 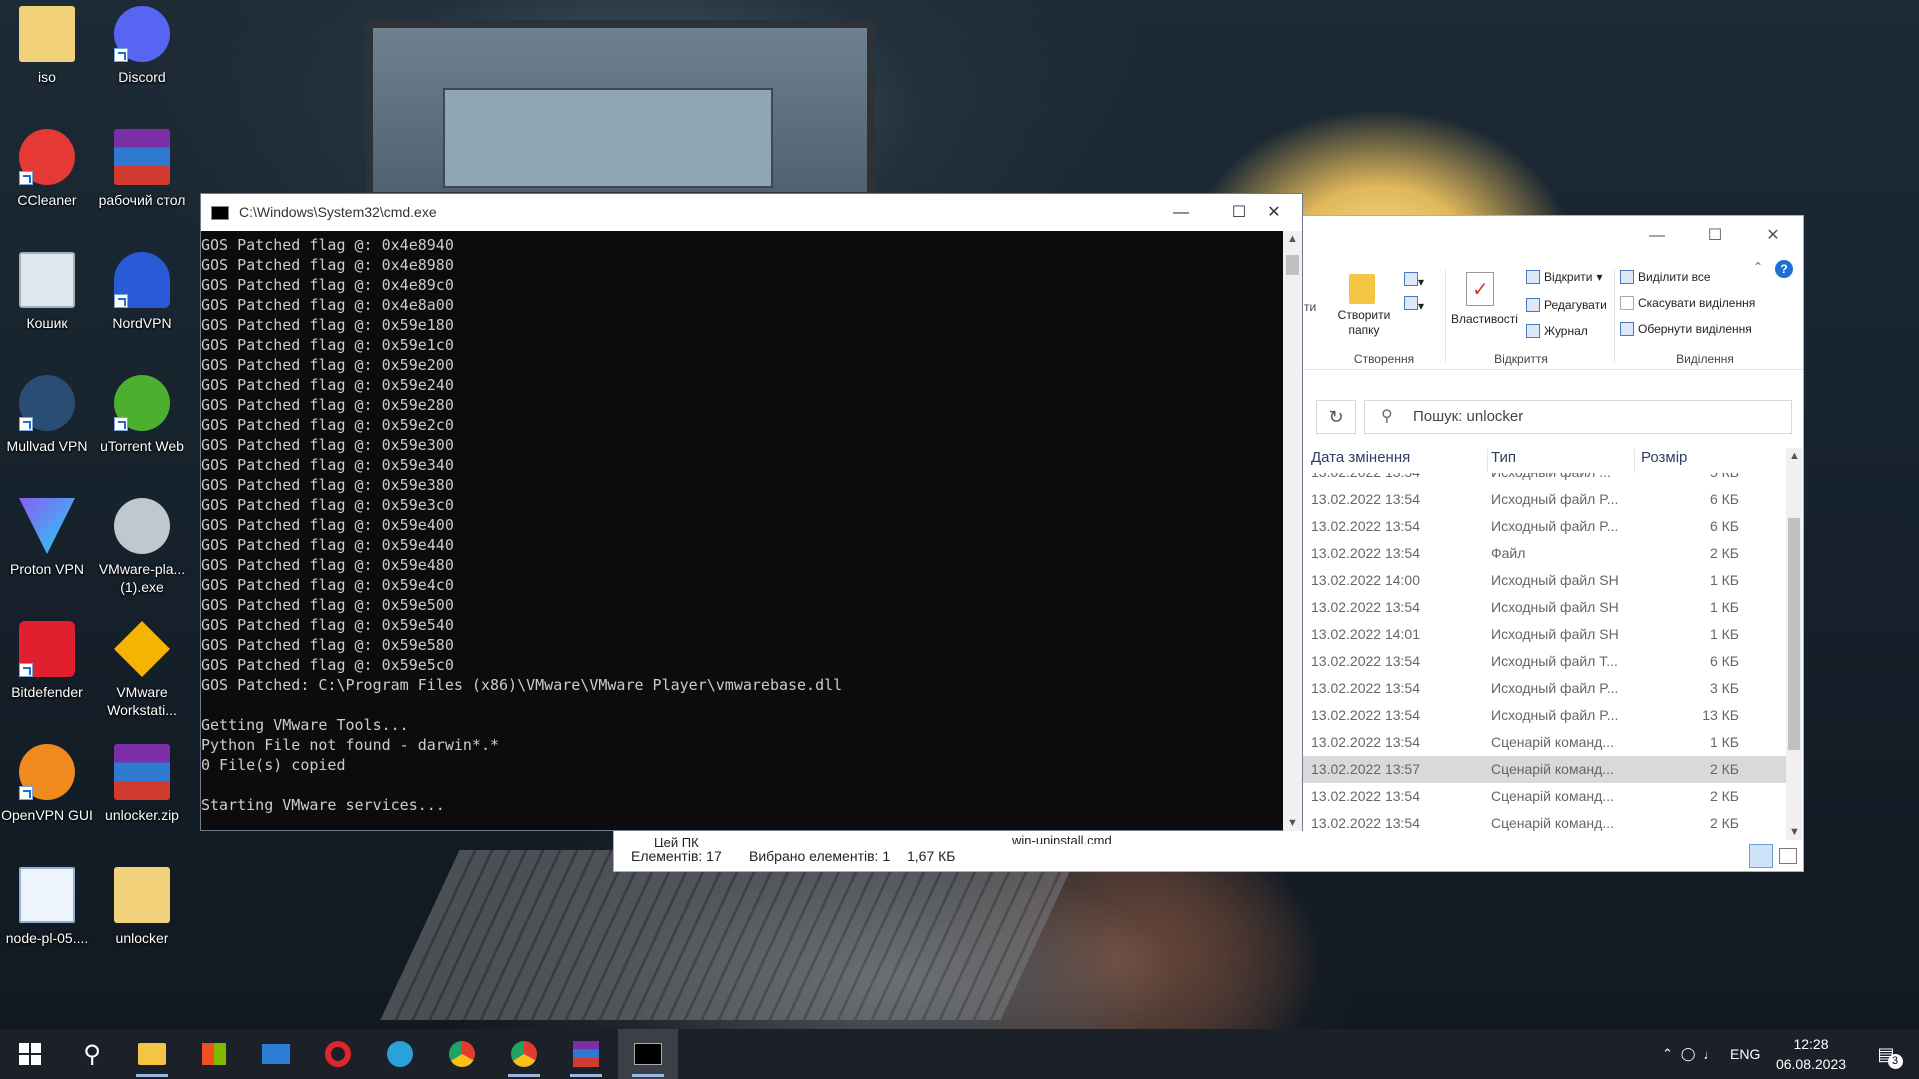 What do you see at coordinates (142, 578) in the screenshot?
I see `desktop-icon-label: VMware-pla... (1).exe` at bounding box center [142, 578].